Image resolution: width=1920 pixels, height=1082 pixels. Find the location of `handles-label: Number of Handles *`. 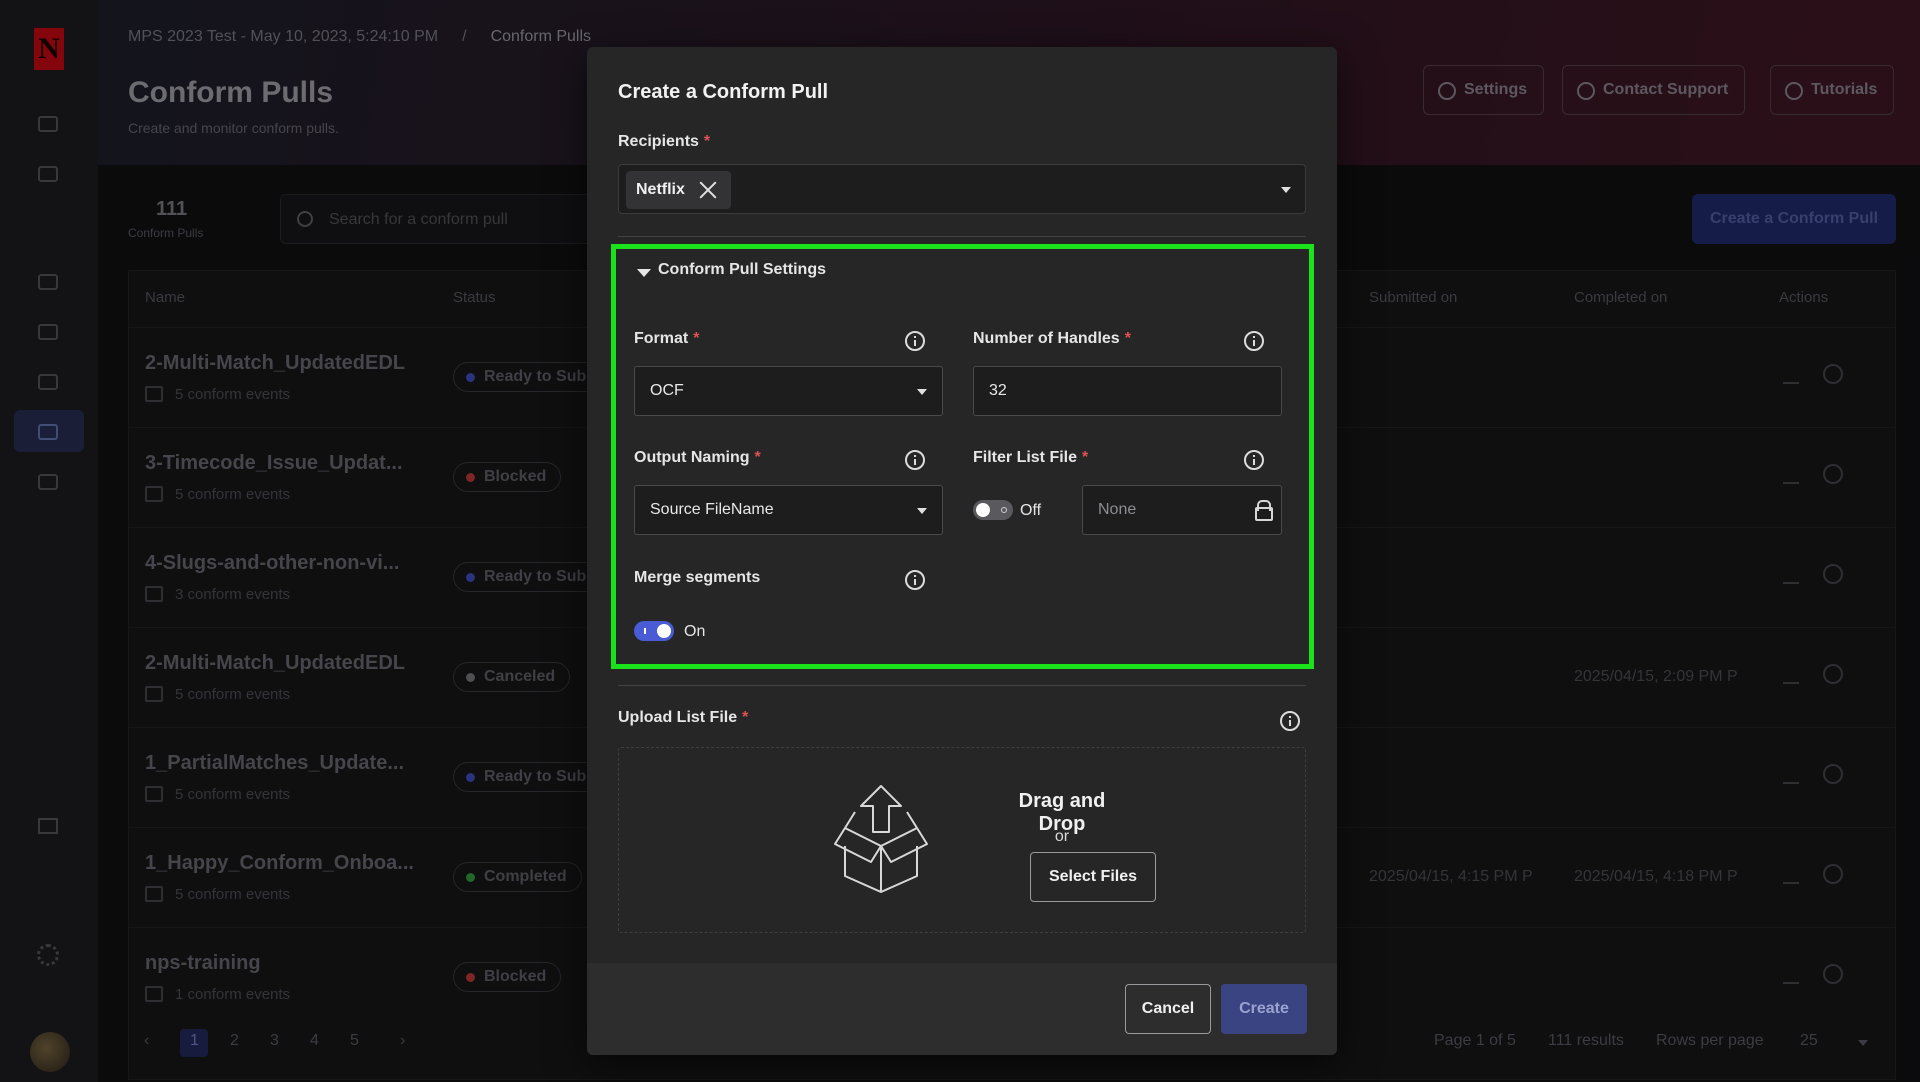

handles-label: Number of Handles * is located at coordinates (1052, 339).